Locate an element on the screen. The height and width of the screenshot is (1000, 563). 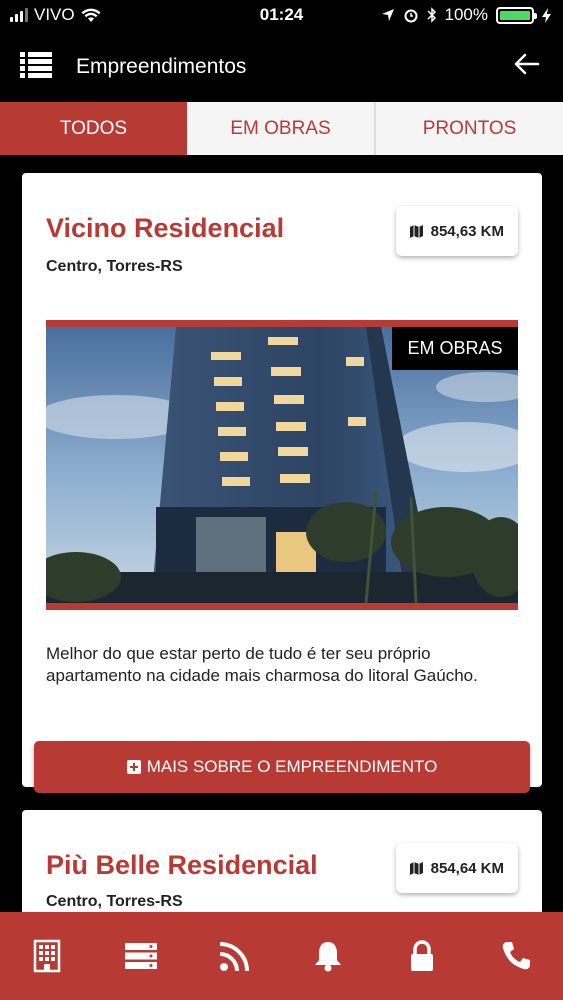
tab-todos: TODOS is located at coordinates (93, 128).